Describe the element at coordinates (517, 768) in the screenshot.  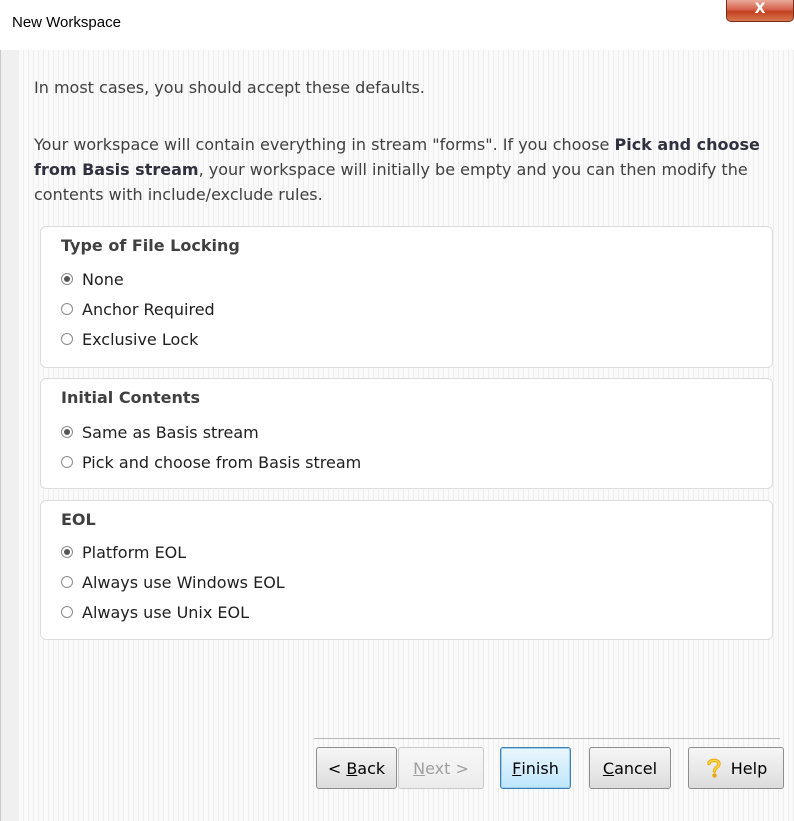
I see `finish-button-mnemonic: F` at that location.